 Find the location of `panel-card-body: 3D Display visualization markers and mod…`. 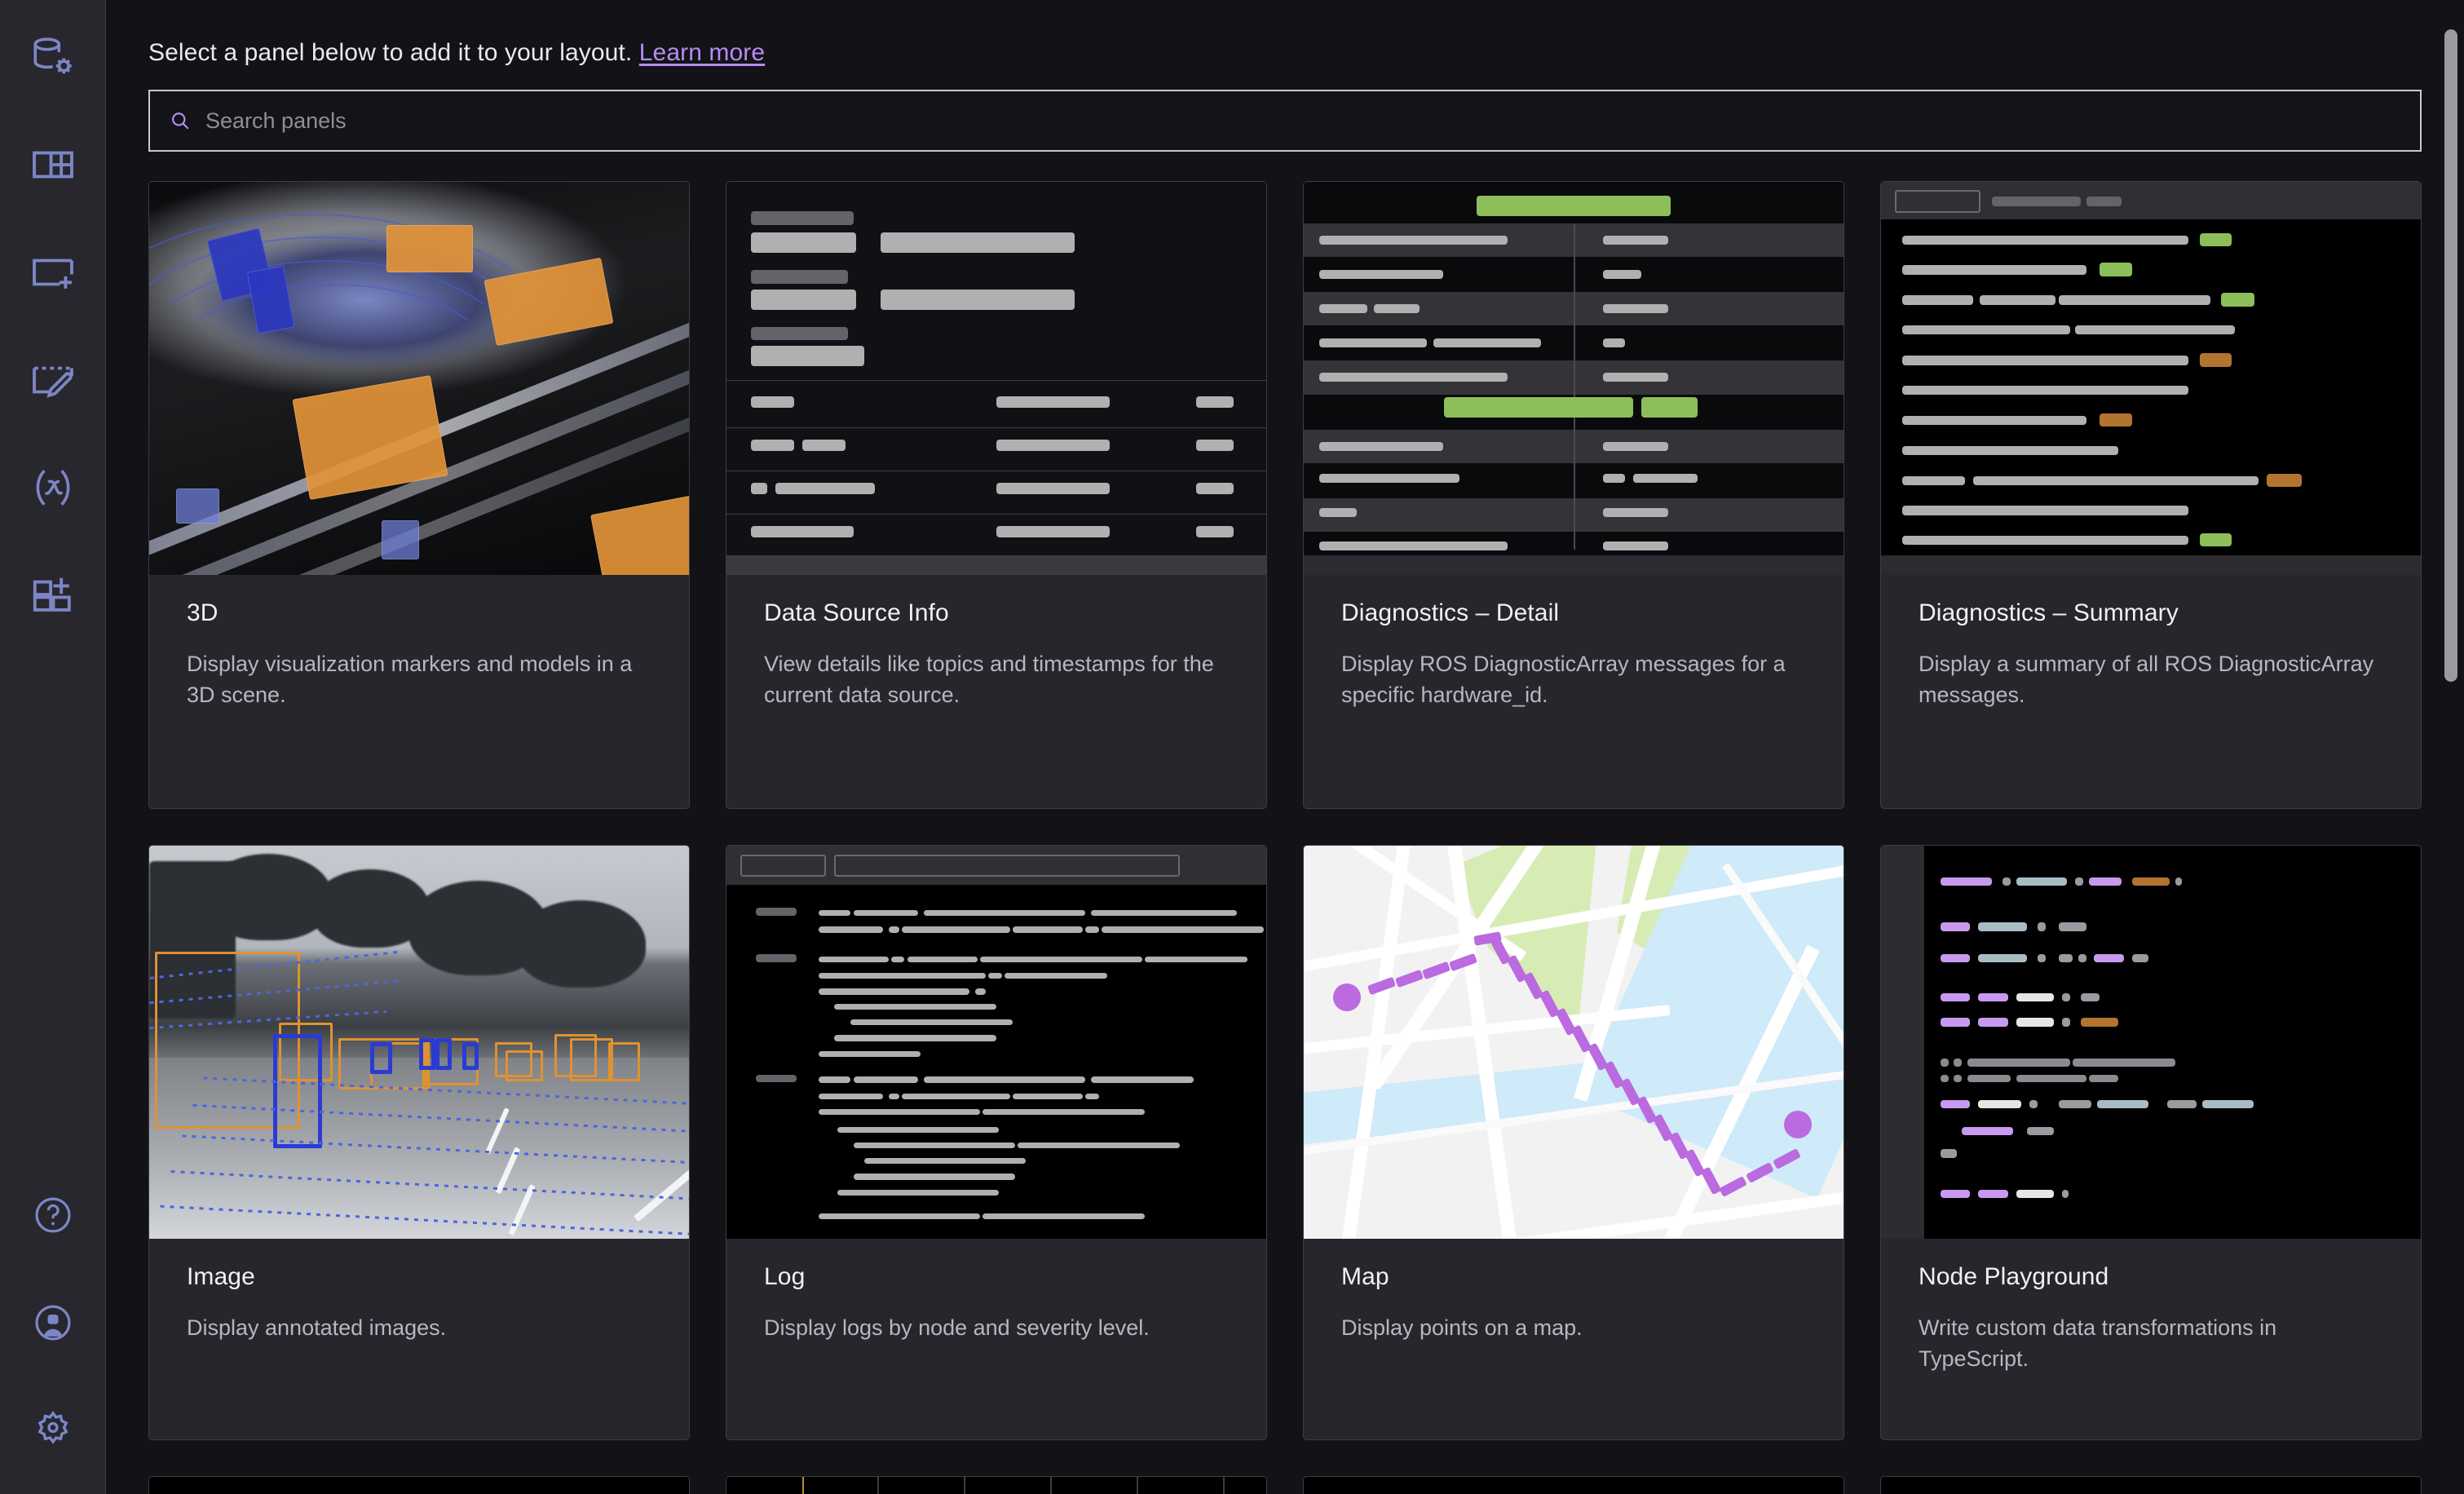

panel-card-body: 3D Display visualization markers and mod… is located at coordinates (419, 643).